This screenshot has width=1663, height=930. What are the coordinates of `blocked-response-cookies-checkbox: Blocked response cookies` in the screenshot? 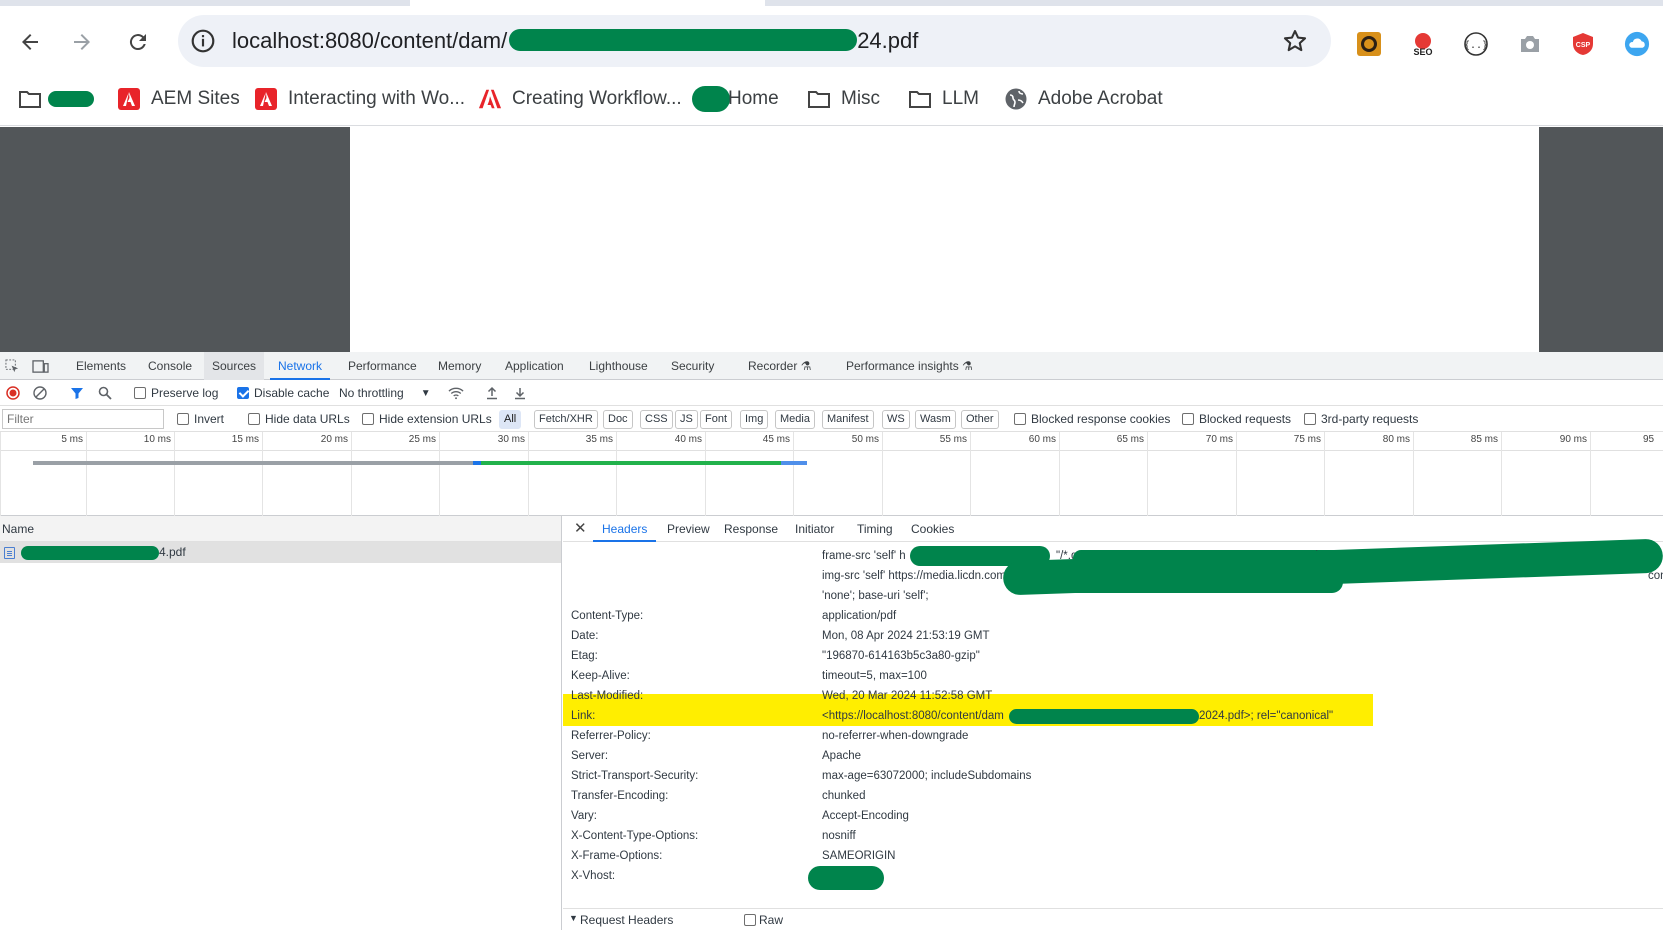 It's located at (1092, 419).